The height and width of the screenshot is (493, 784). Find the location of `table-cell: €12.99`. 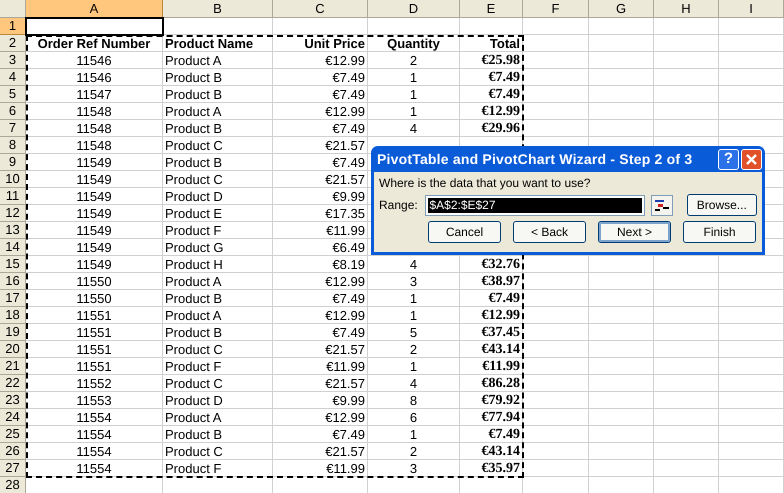

table-cell: €12.99 is located at coordinates (320, 60).